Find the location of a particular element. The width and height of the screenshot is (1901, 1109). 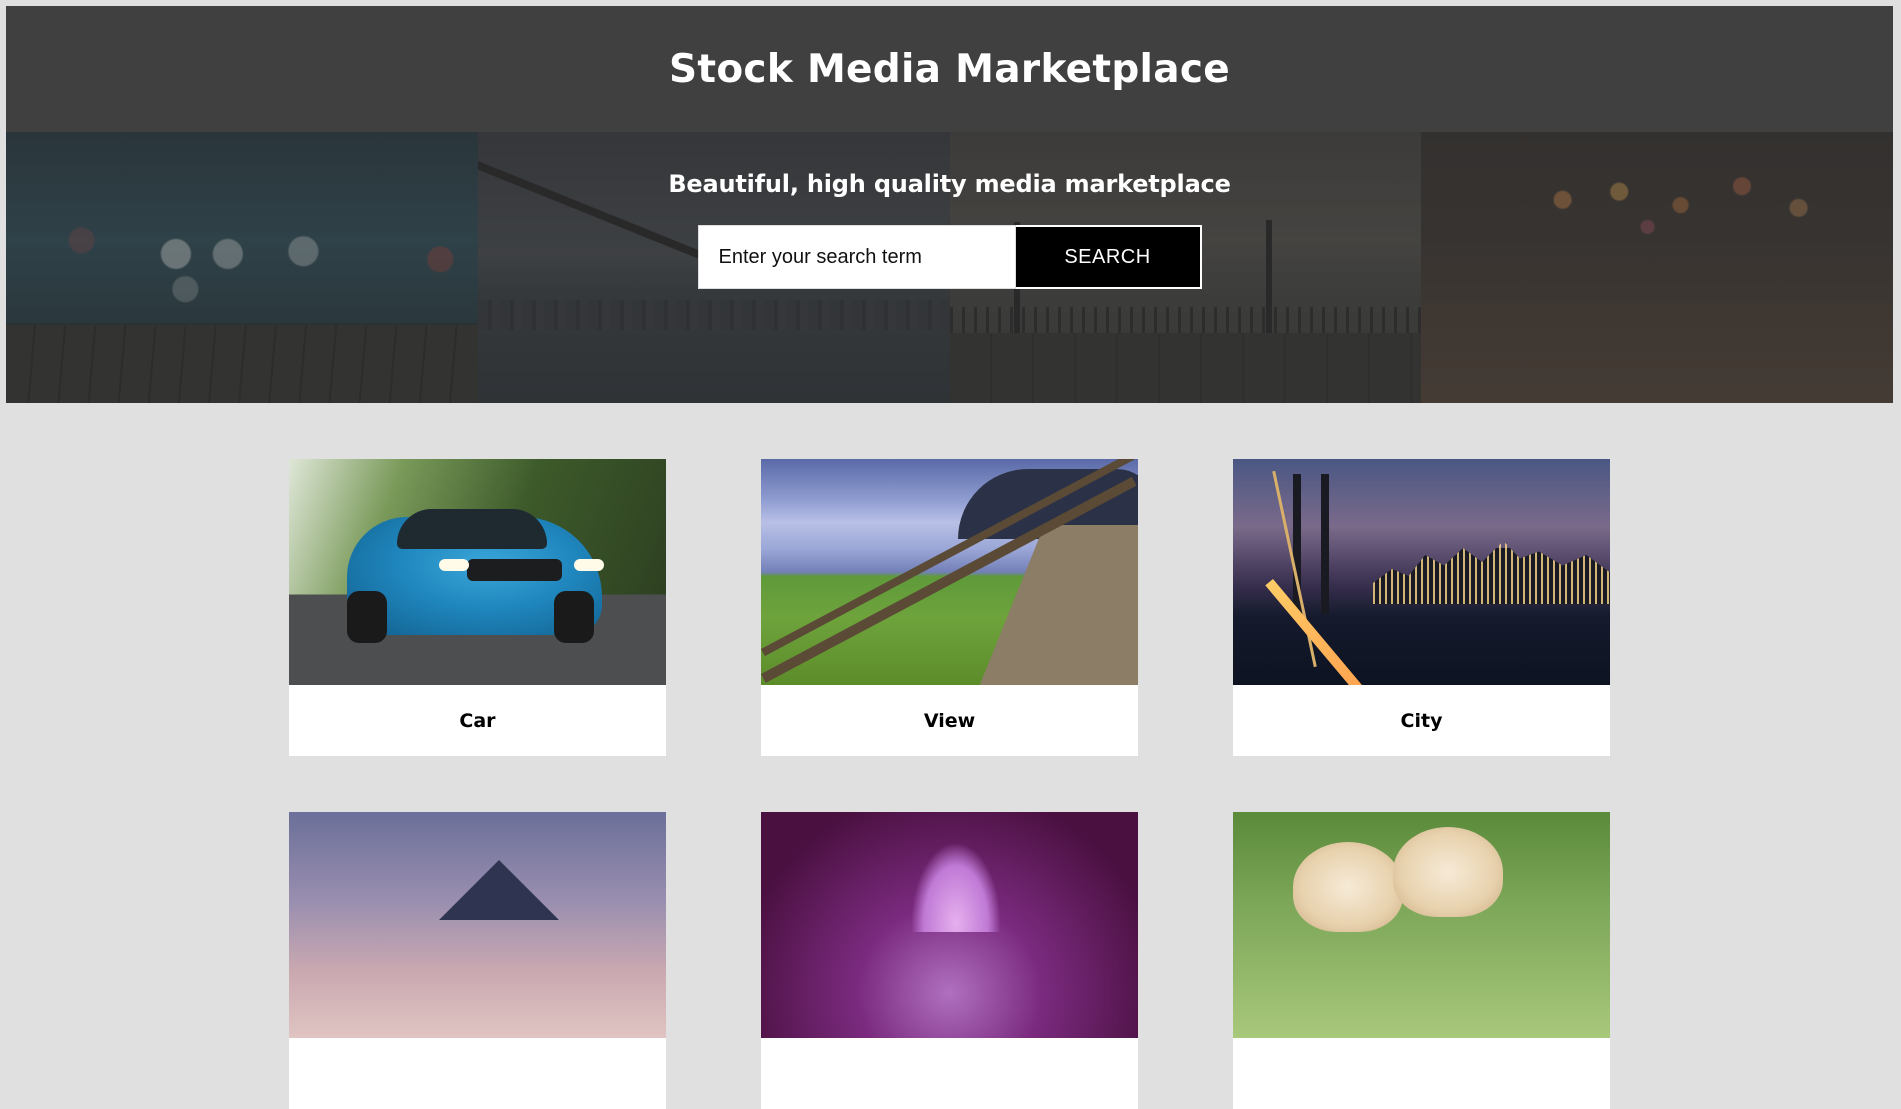

flower-petals-shape is located at coordinates (956, 887).